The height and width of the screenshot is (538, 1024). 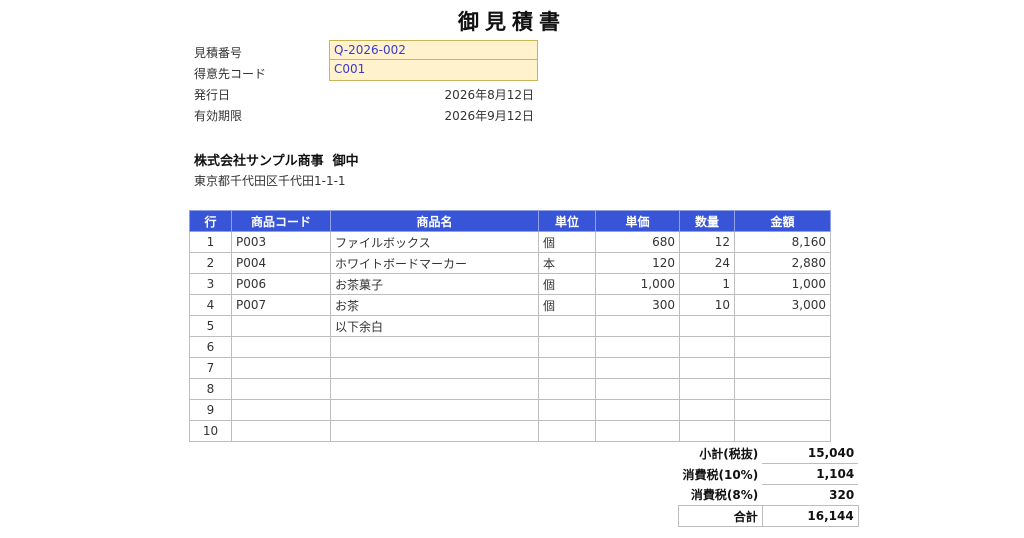 I want to click on amount-cell: 3,000, so click(x=782, y=305).